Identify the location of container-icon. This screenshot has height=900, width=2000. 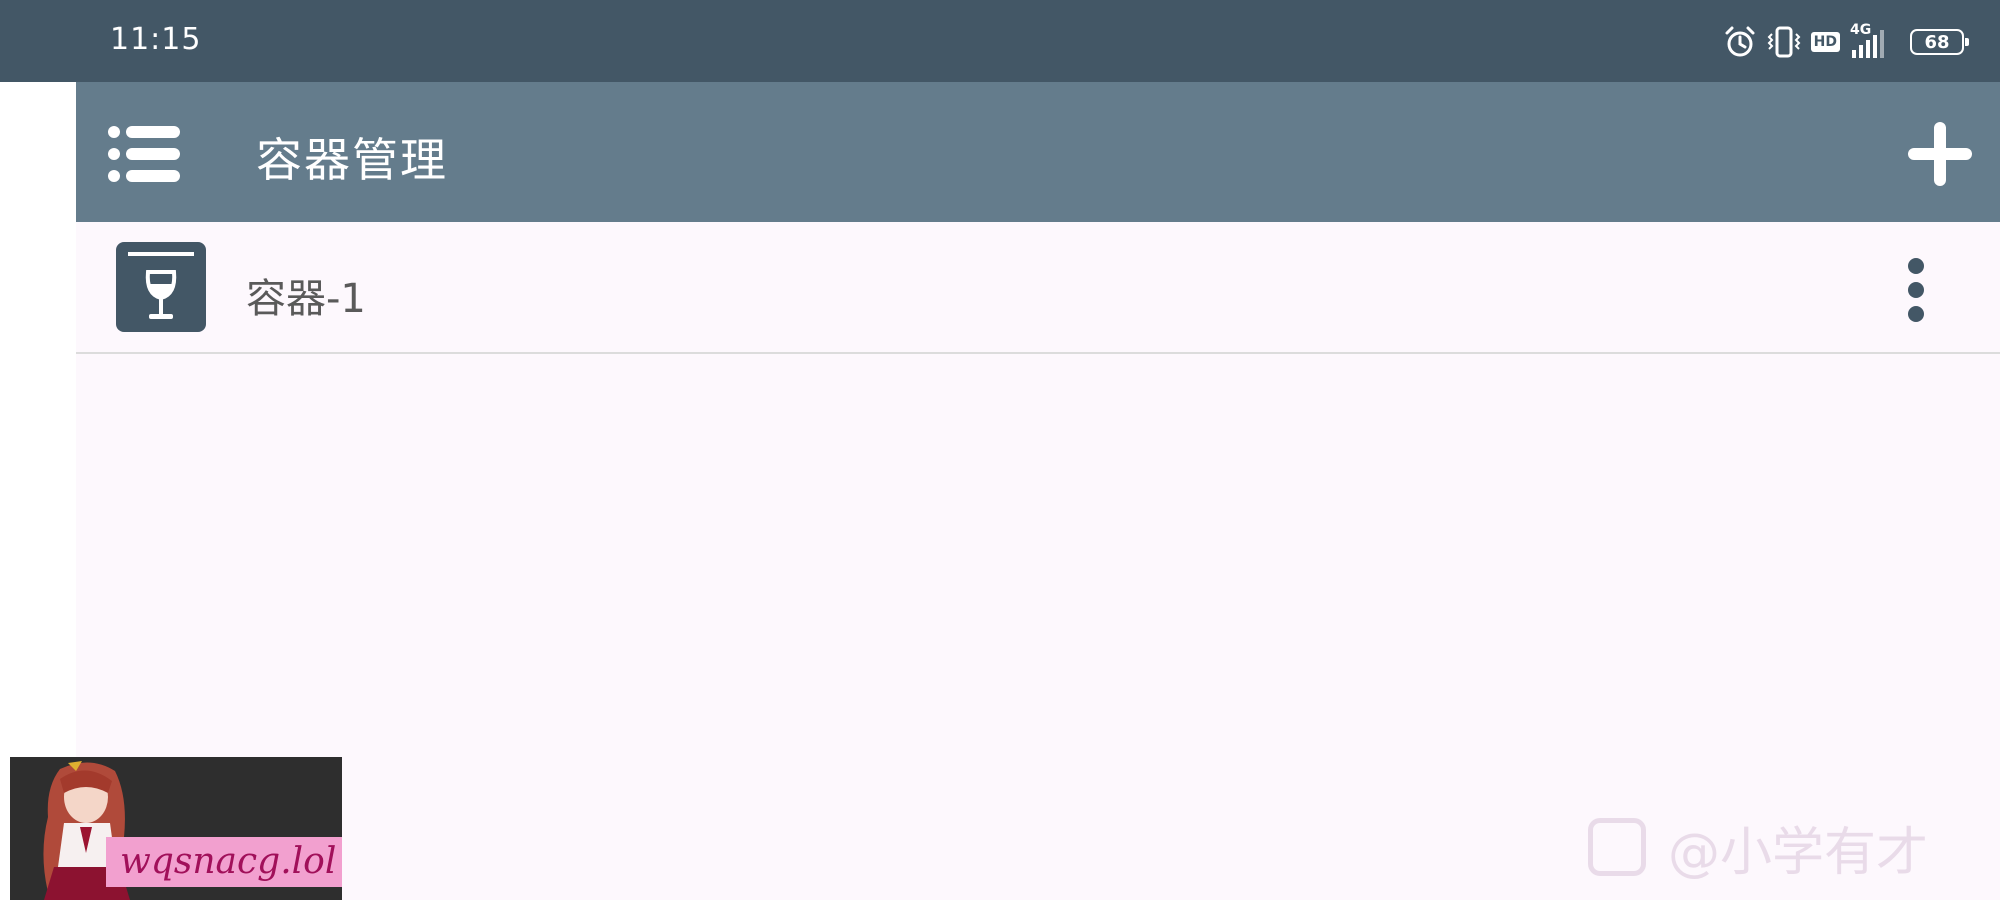
(161, 287).